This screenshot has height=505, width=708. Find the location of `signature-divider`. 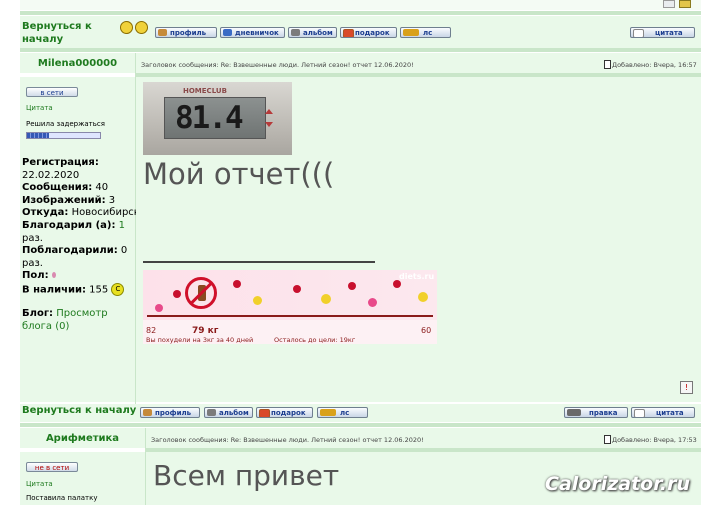

signature-divider is located at coordinates (259, 262).